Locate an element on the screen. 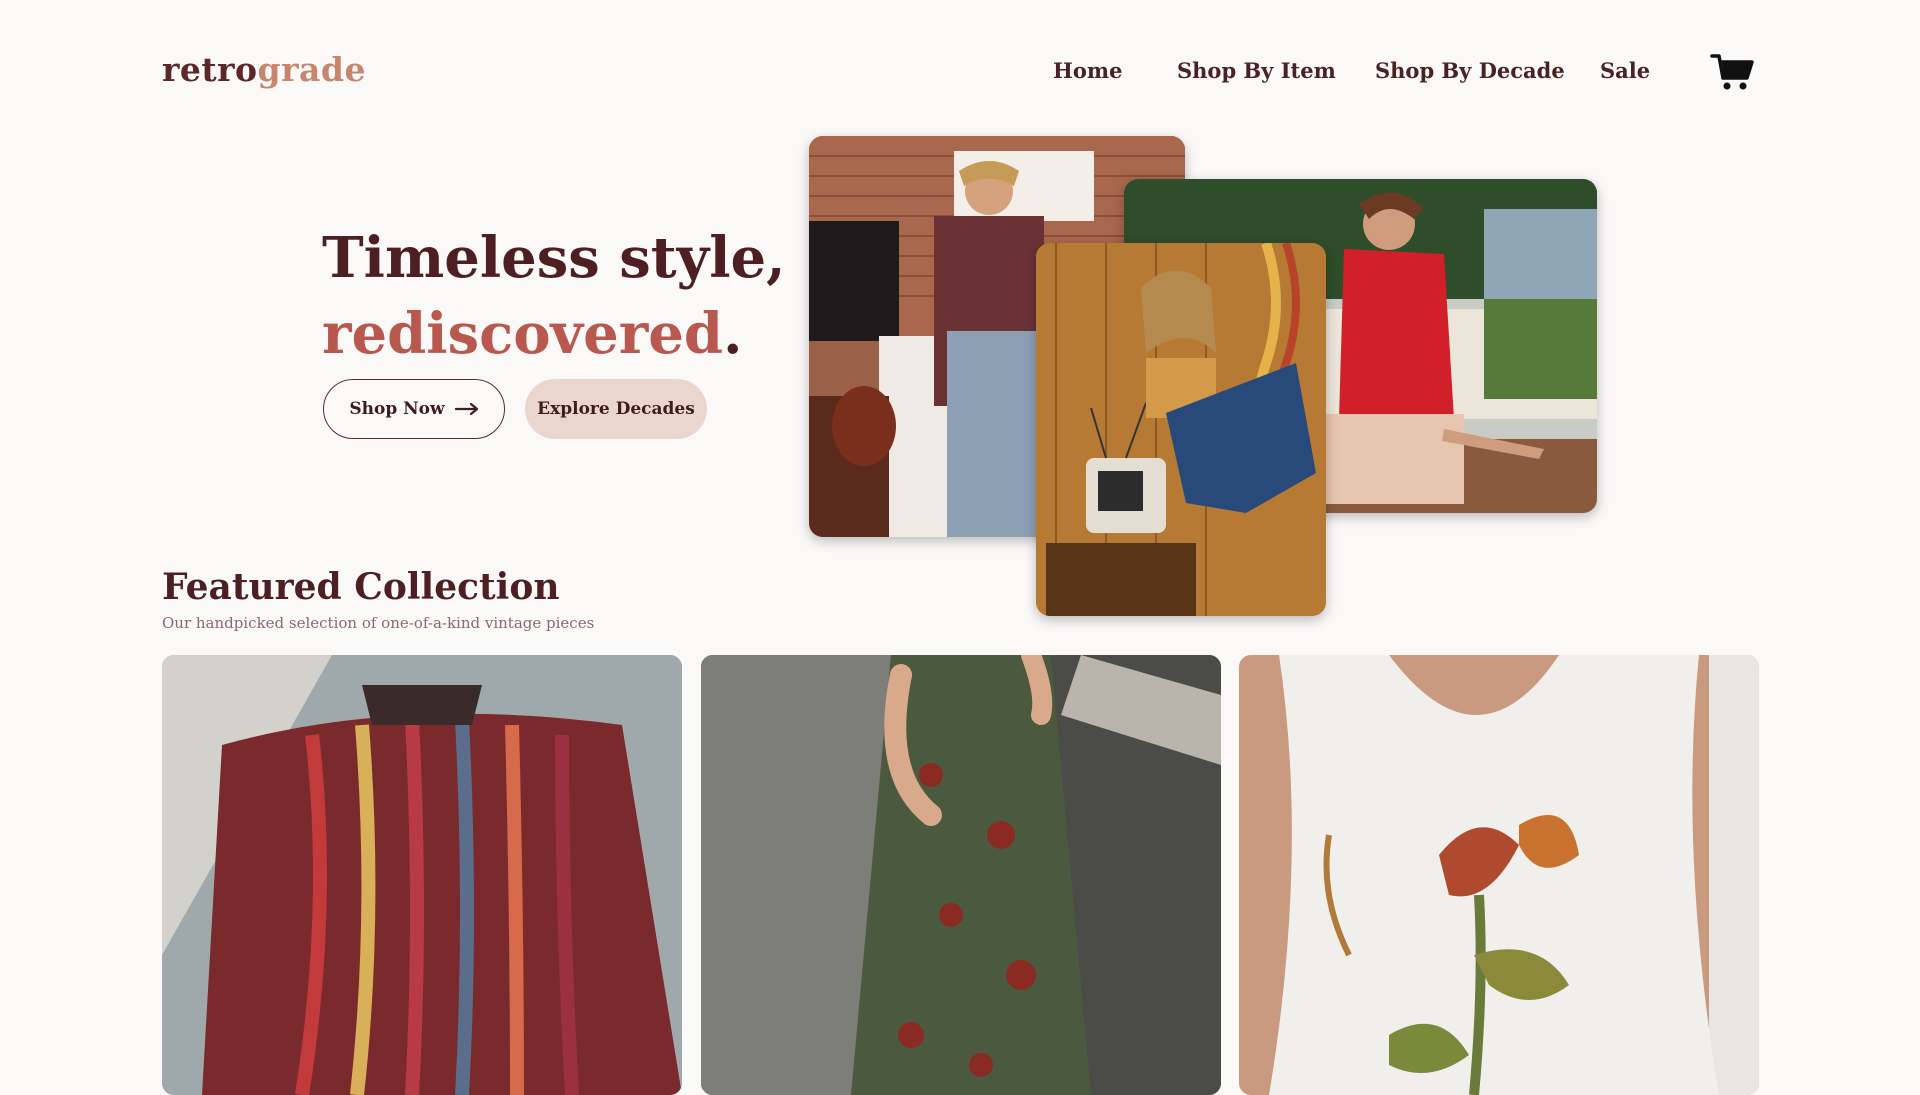 Image resolution: width=1920 pixels, height=1095 pixels. product-card-tank-top is located at coordinates (1499, 875).